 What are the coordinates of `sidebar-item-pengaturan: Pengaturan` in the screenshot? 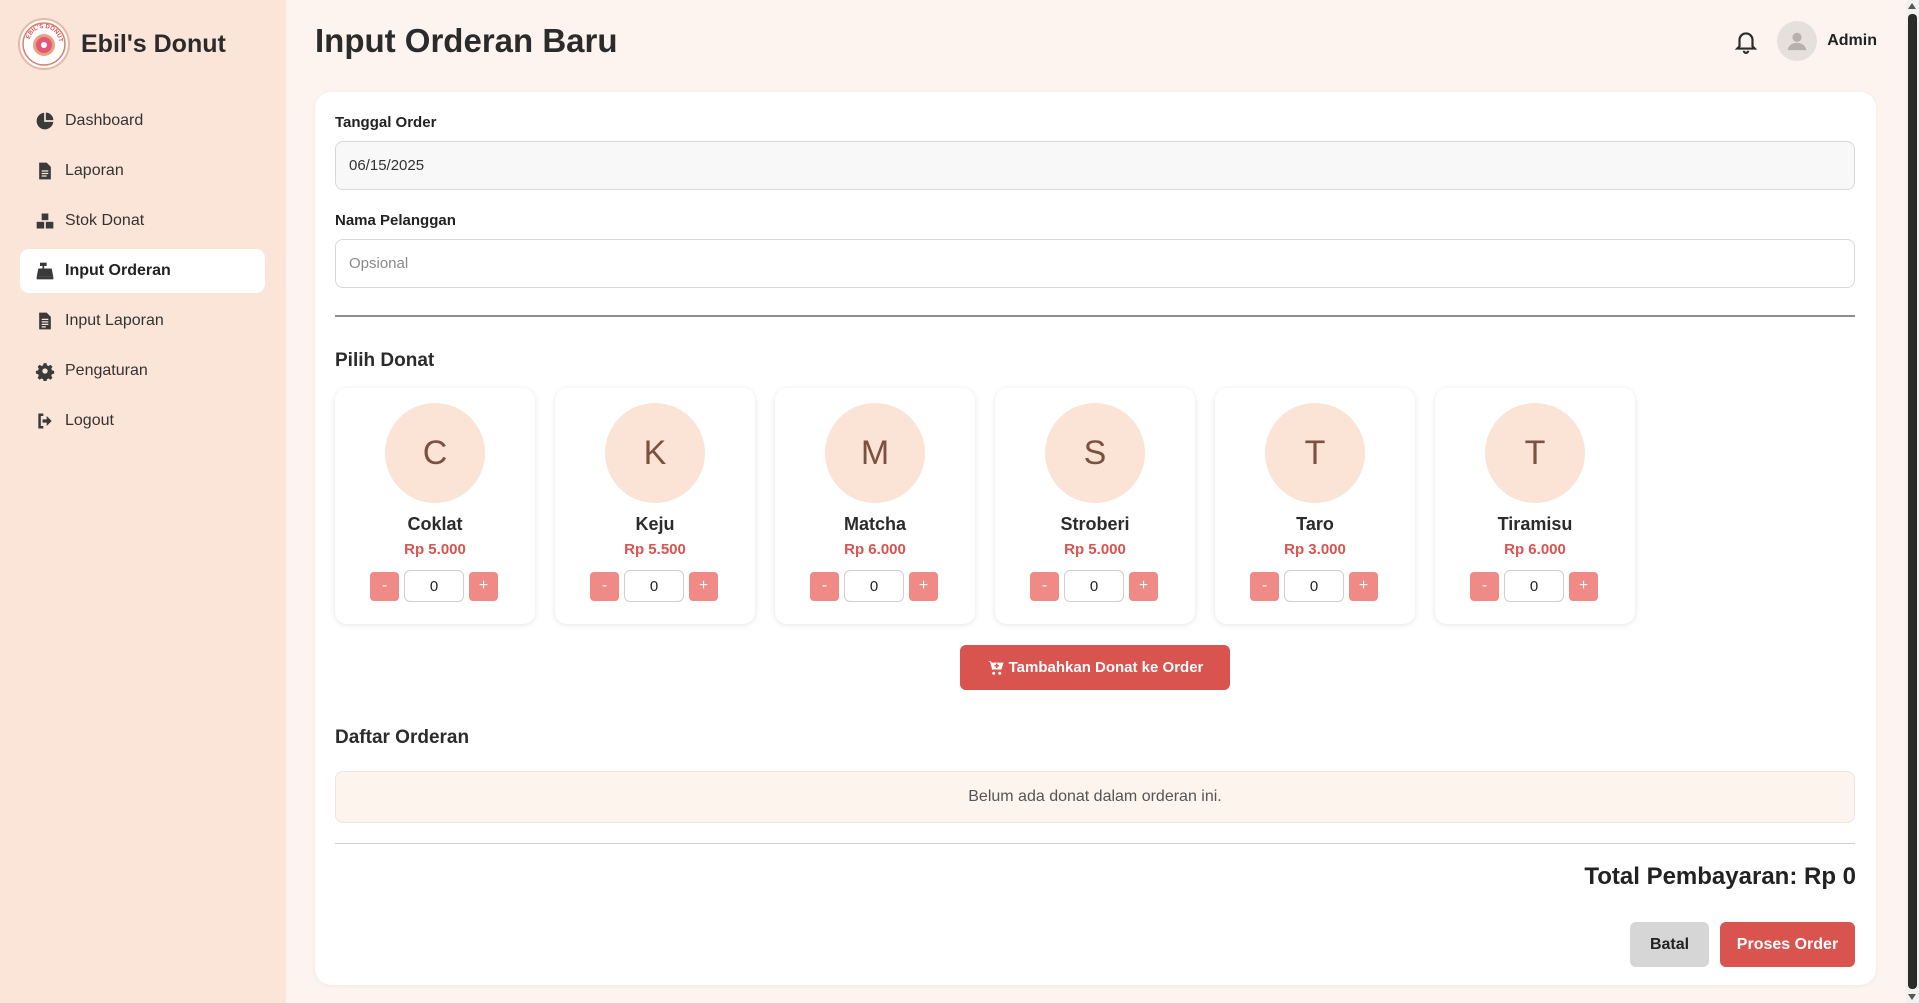 It's located at (142, 371).